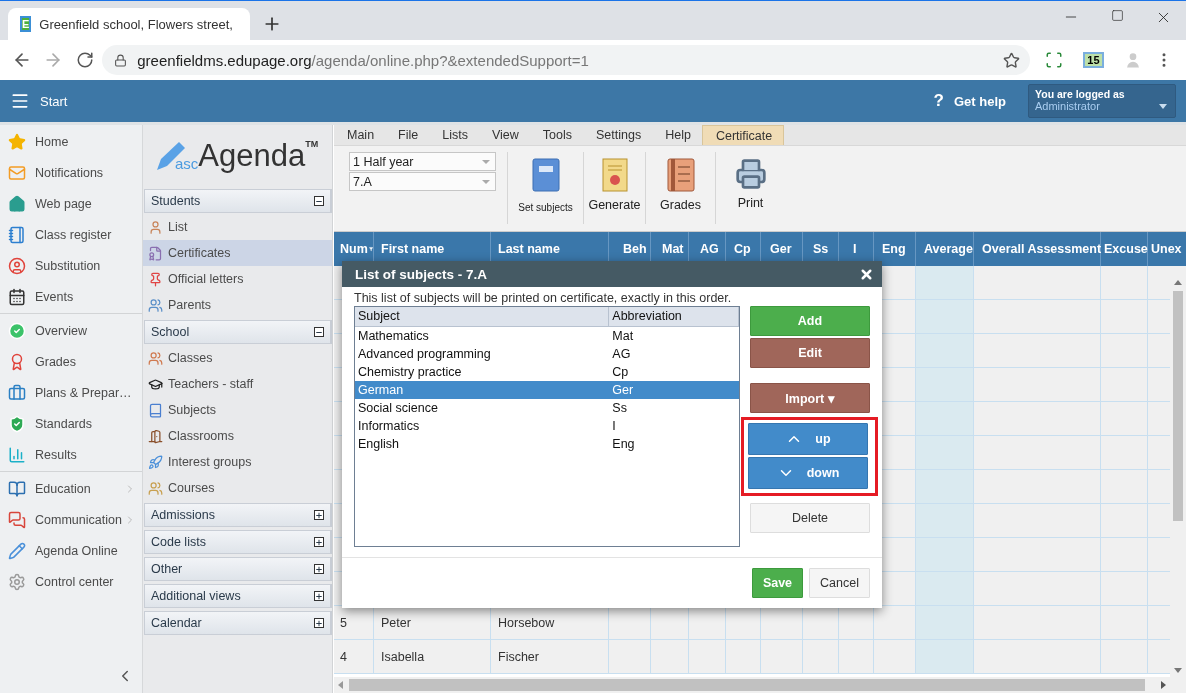 Image resolution: width=1186 pixels, height=693 pixels. I want to click on sidebar-item: Interest groups, so click(237, 462).